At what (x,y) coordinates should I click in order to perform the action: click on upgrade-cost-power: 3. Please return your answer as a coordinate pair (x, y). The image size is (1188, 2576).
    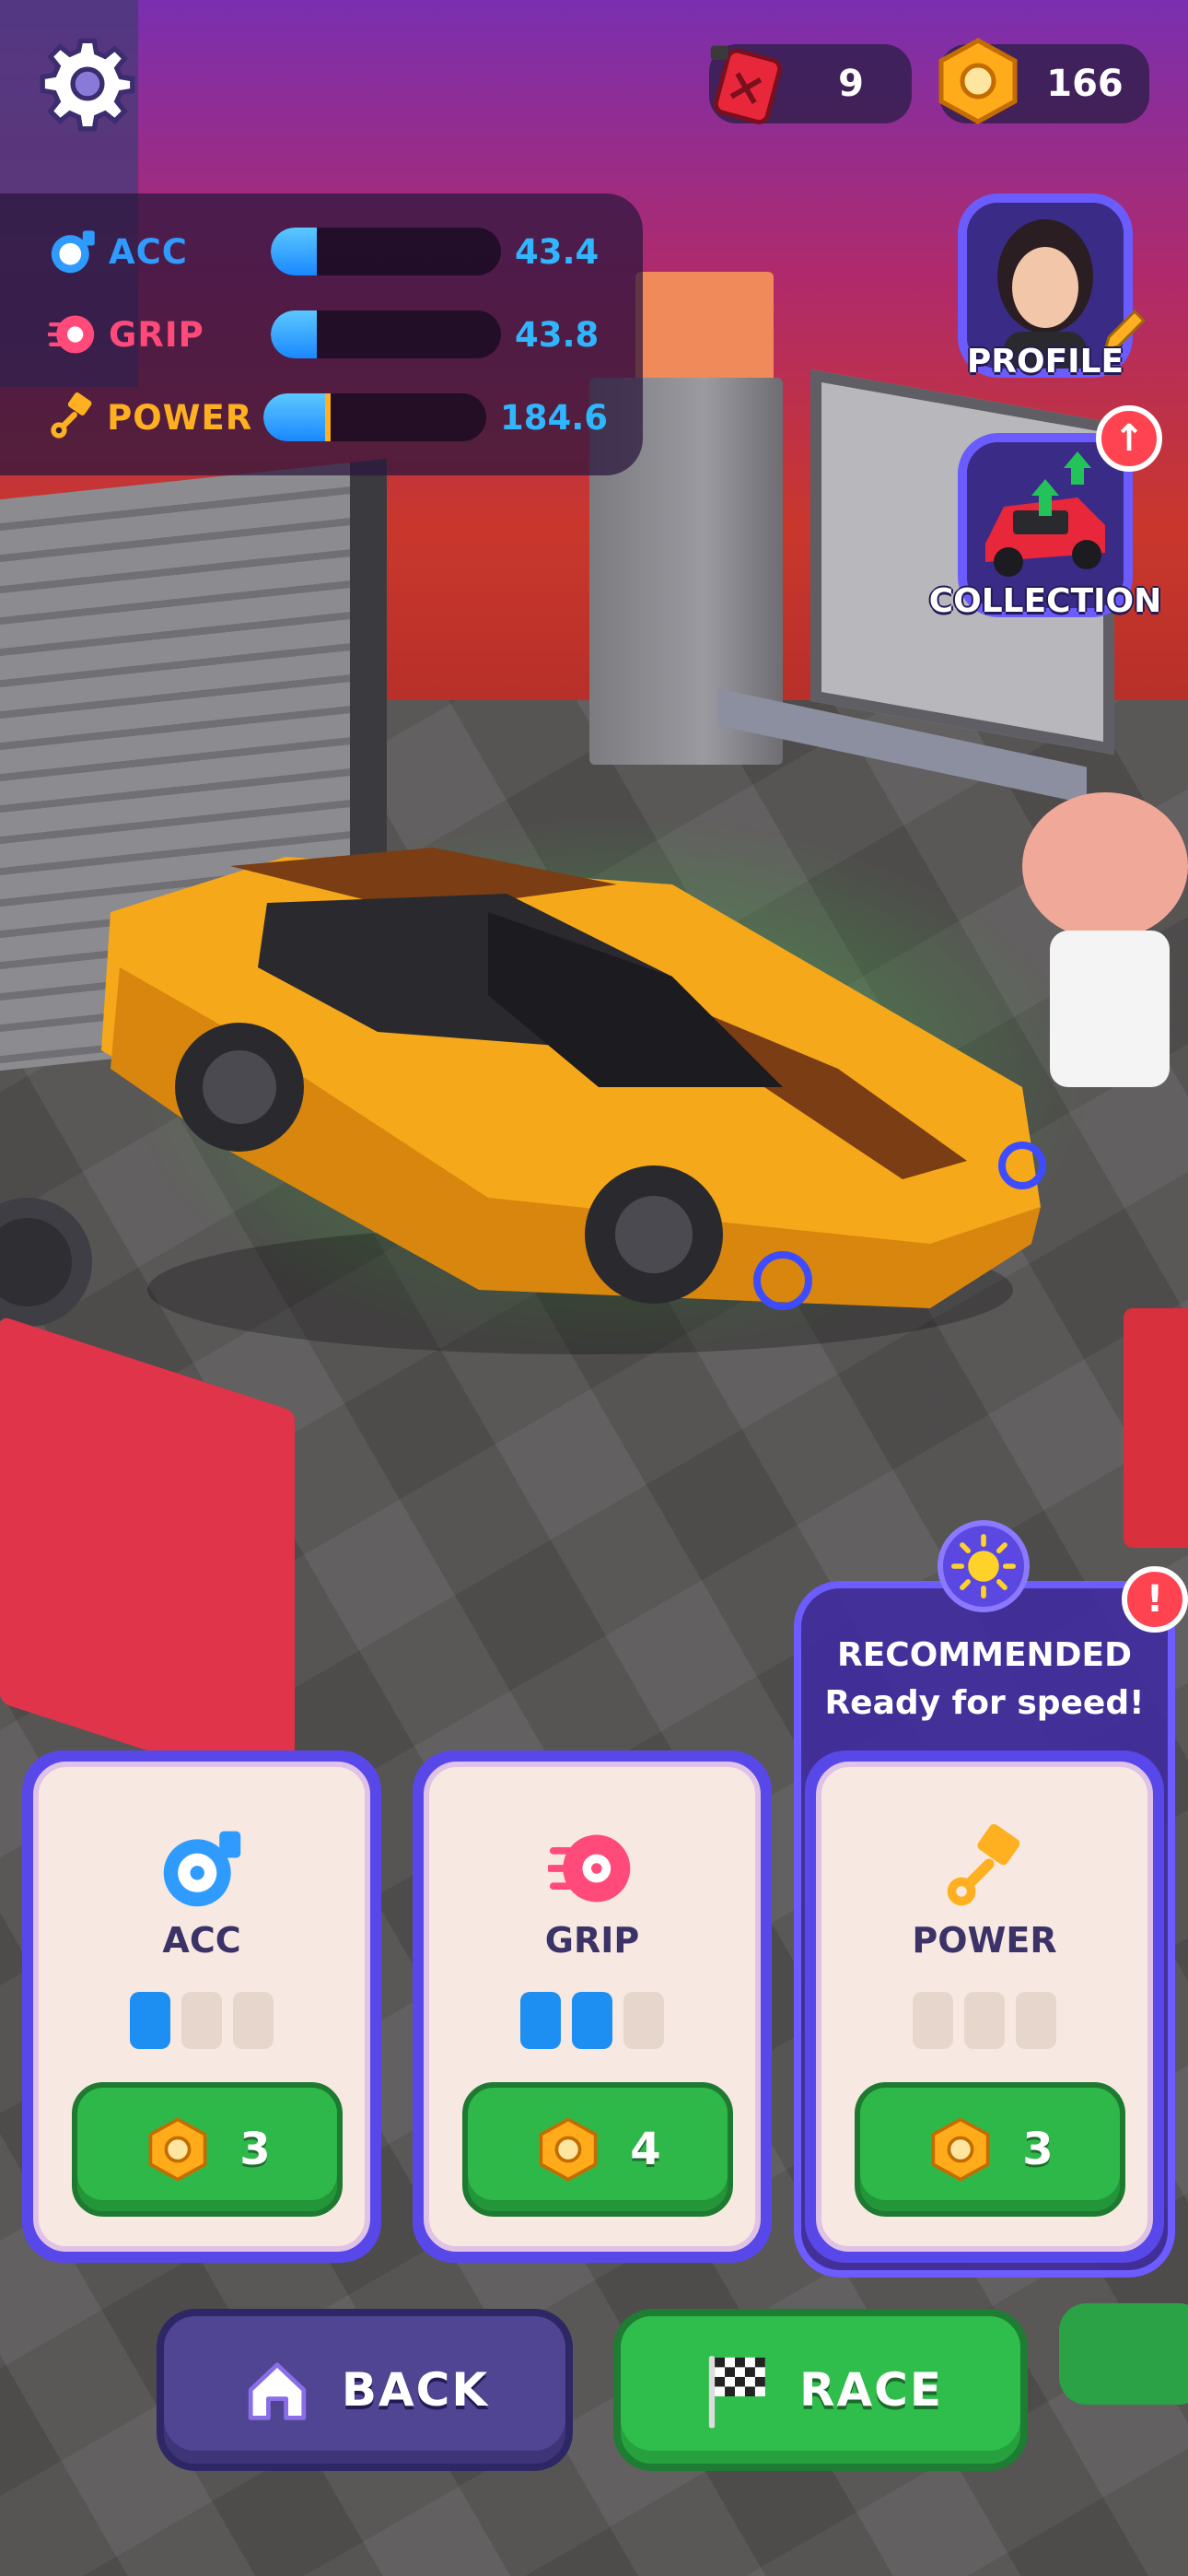
    Looking at the image, I should click on (1038, 2149).